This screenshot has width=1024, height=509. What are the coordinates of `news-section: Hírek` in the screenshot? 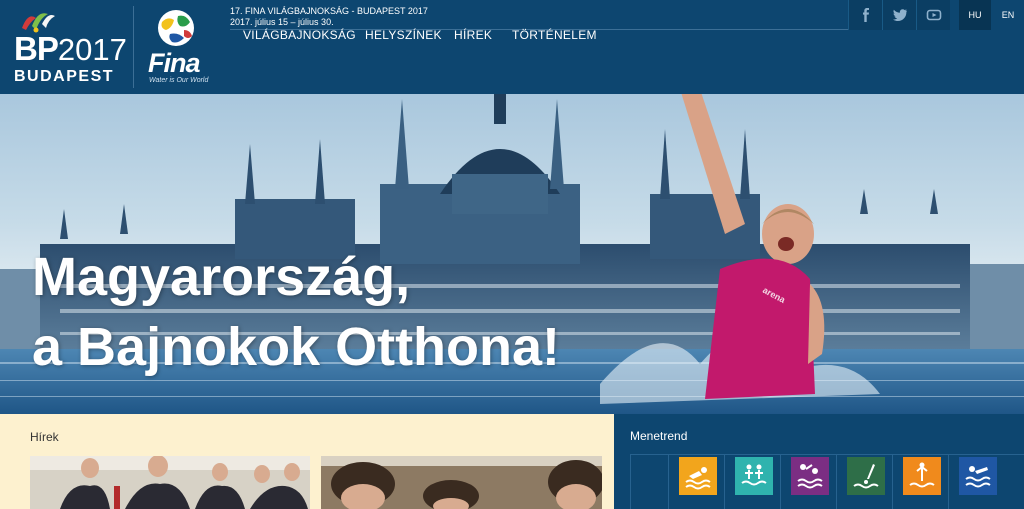 It's located at (307, 461).